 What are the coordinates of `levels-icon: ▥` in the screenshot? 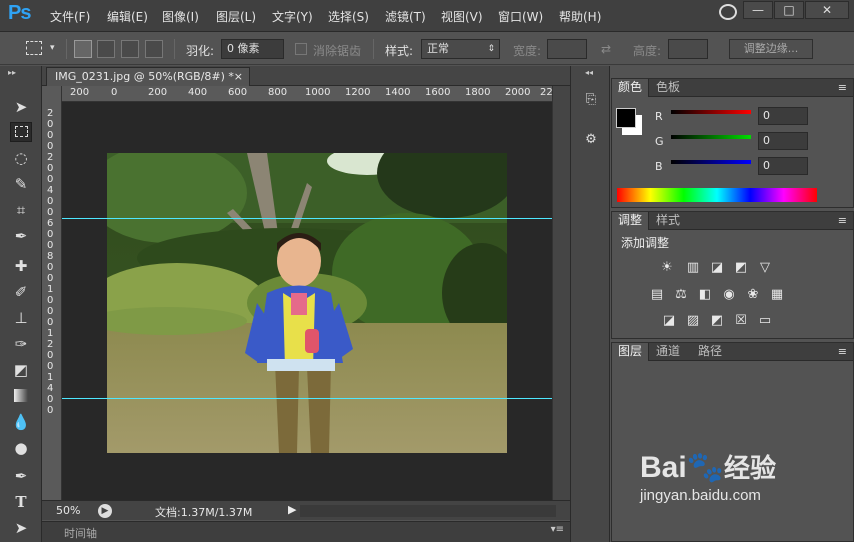 It's located at (693, 268).